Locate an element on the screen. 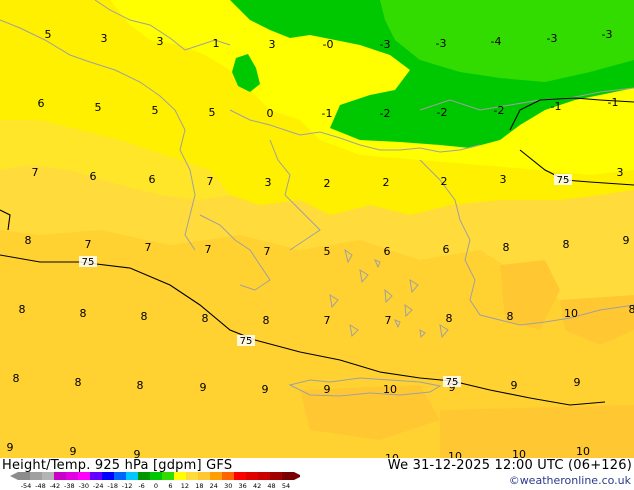 This screenshot has width=634, height=490. color-scale-tick-label: -54 is located at coordinates (26, 486).